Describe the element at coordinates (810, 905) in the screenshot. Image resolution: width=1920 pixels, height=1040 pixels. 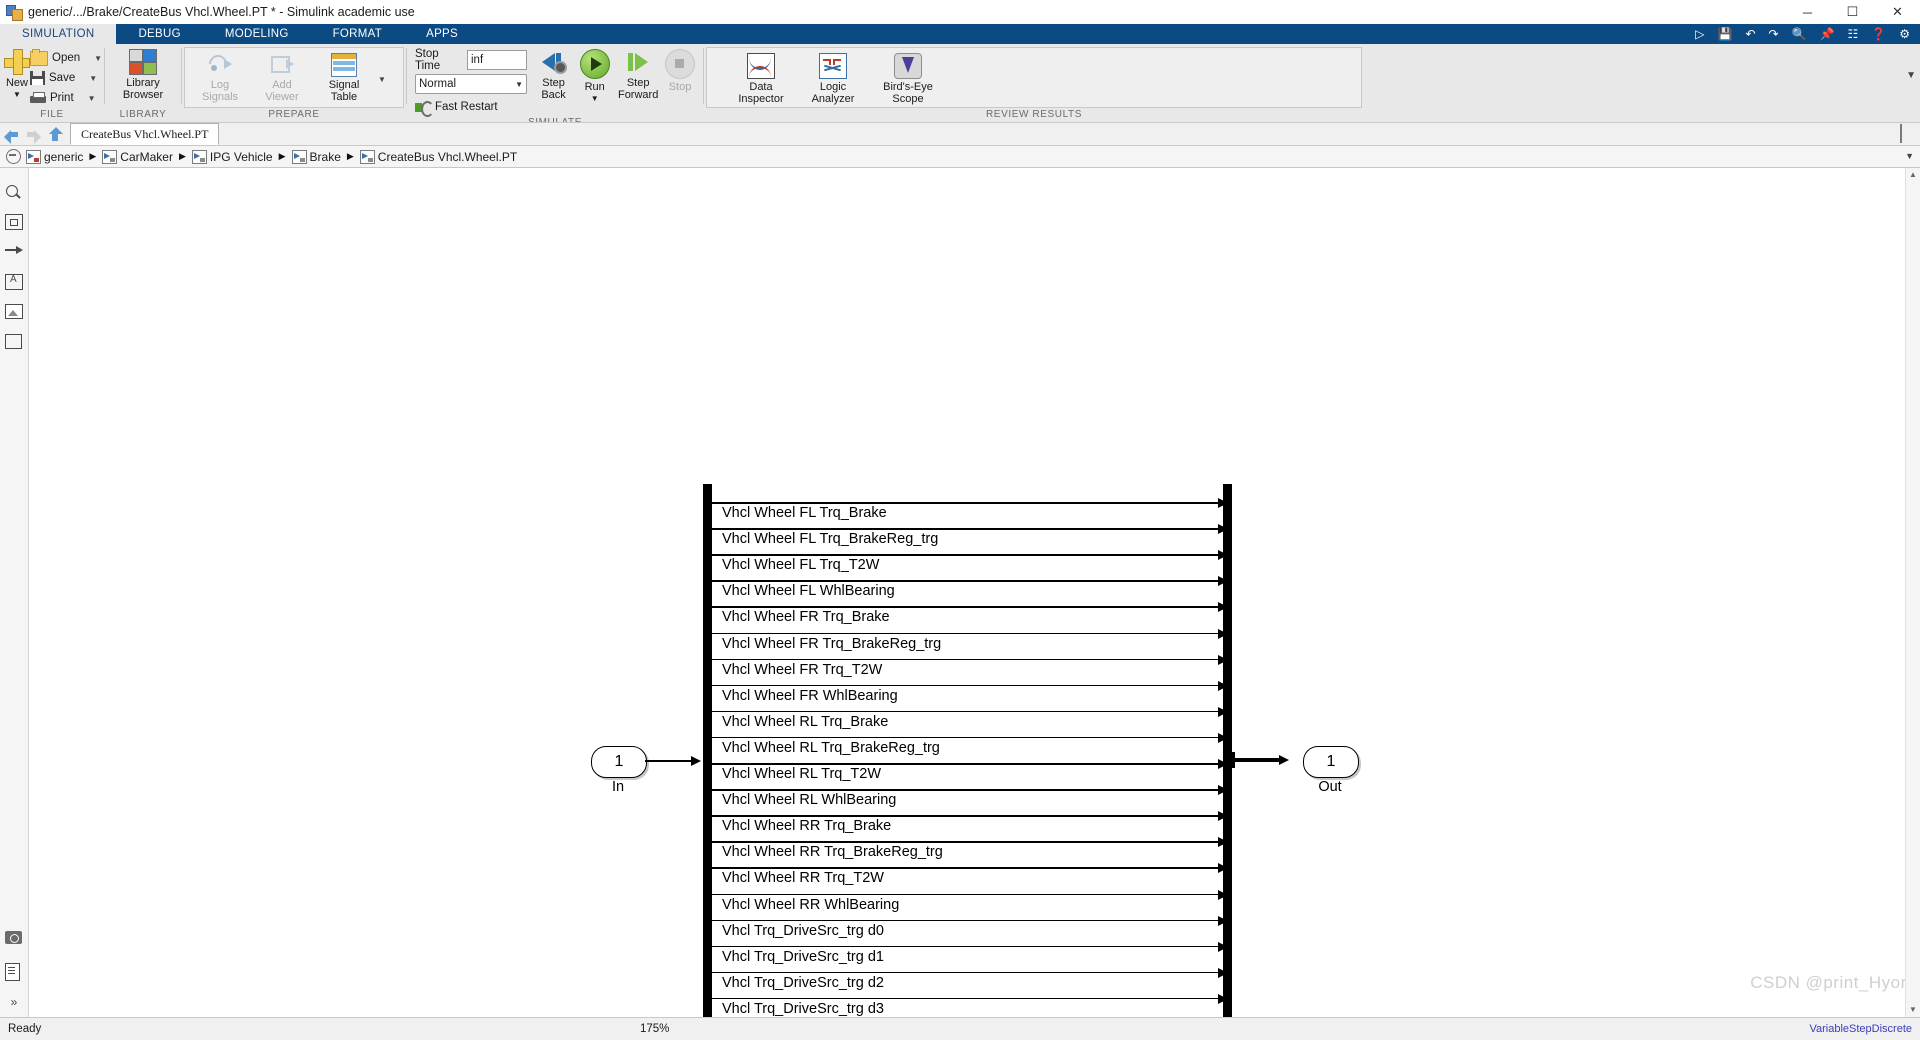
I see `signal-label: Vhcl Wheel RR WhlBearing` at that location.